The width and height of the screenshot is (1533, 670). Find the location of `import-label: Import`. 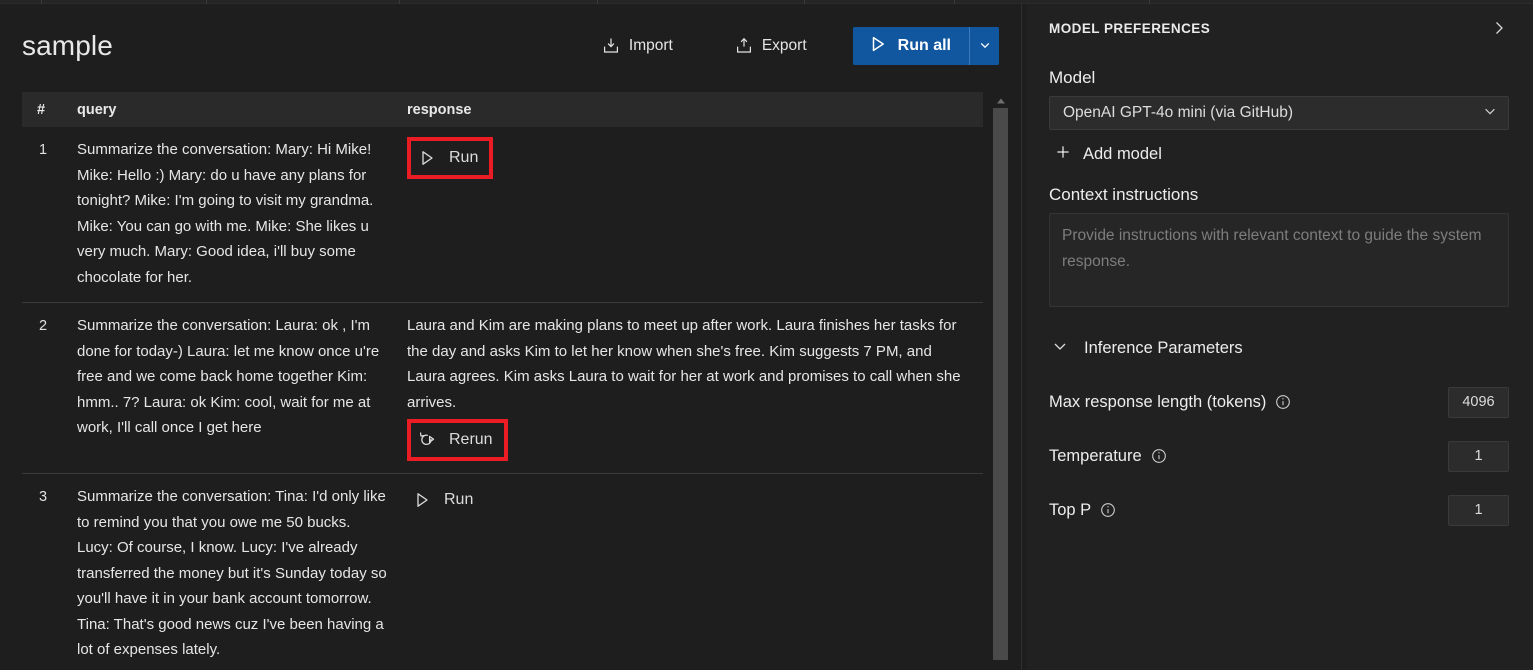

import-label: Import is located at coordinates (650, 45).